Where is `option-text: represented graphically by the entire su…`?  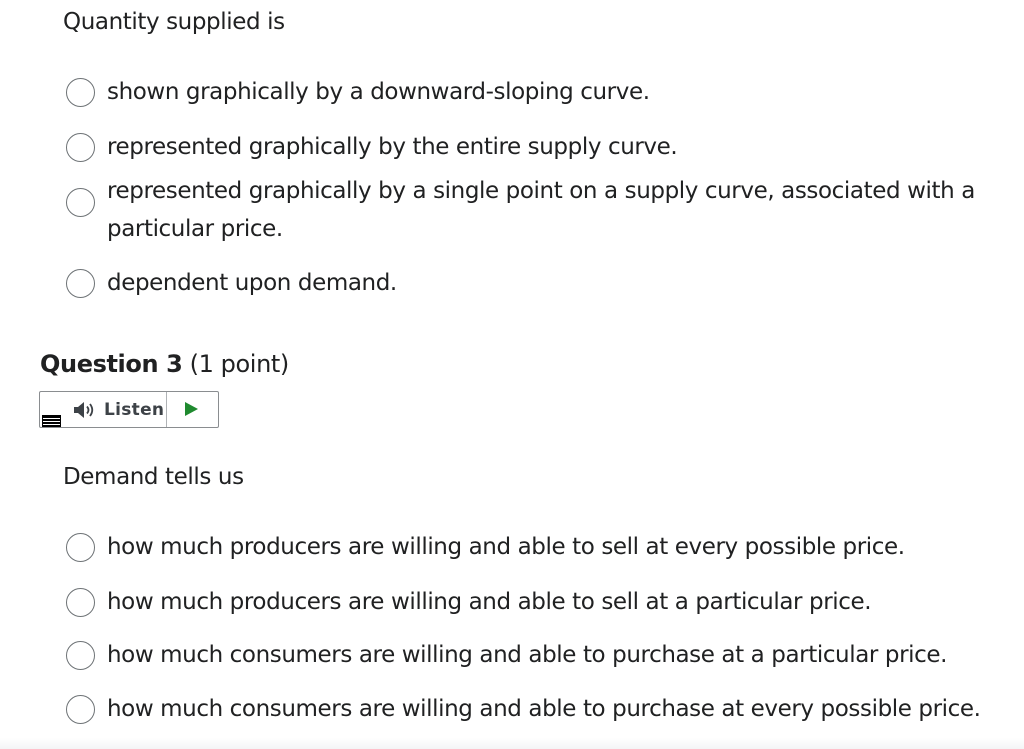 option-text: represented graphically by the entire su… is located at coordinates (392, 147).